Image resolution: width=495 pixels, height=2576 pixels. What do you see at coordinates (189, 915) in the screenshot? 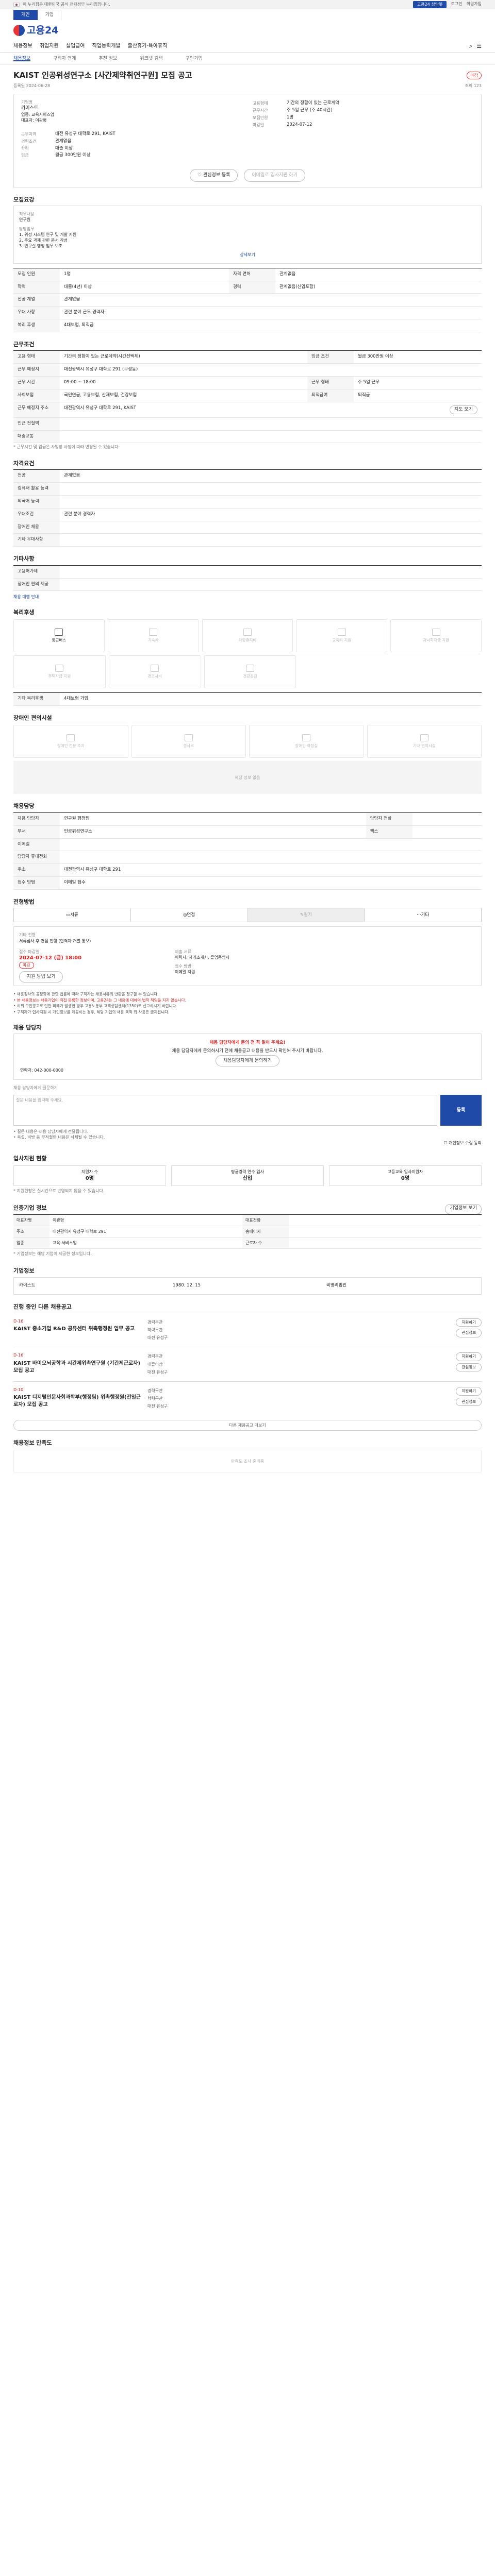
I see `step-interview: ◎ 면접` at bounding box center [189, 915].